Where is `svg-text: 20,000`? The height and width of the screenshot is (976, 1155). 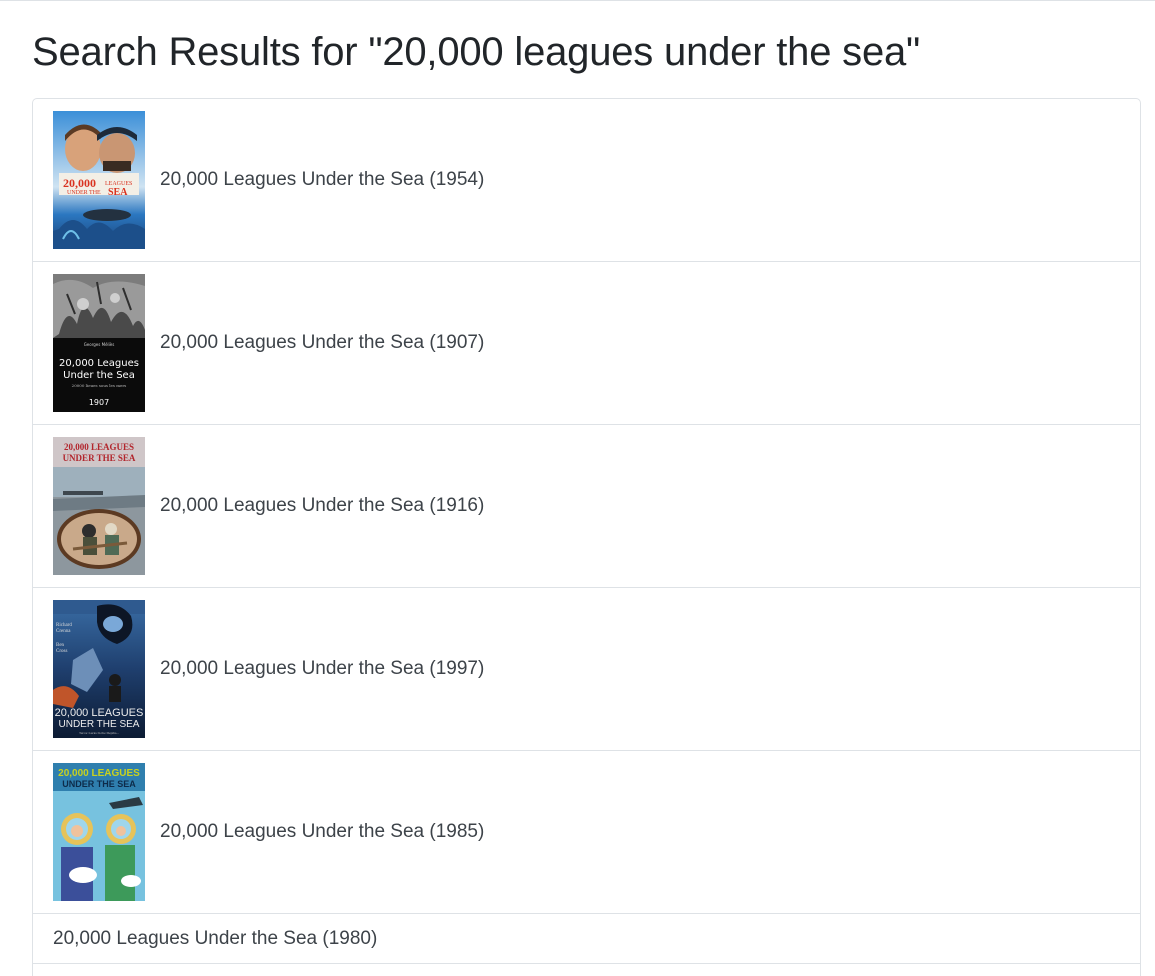 svg-text: 20,000 is located at coordinates (79, 183).